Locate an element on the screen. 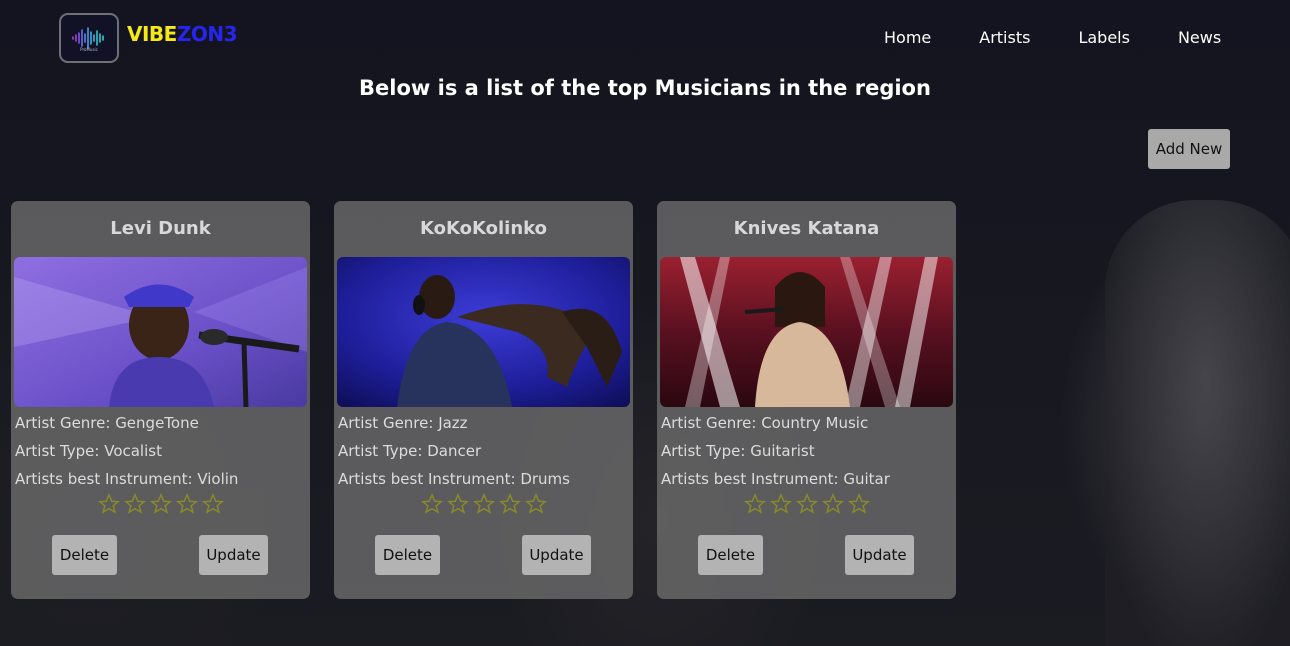 This screenshot has height=646, width=1290. artist-genre: Artist Genre: Jazz is located at coordinates (403, 423).